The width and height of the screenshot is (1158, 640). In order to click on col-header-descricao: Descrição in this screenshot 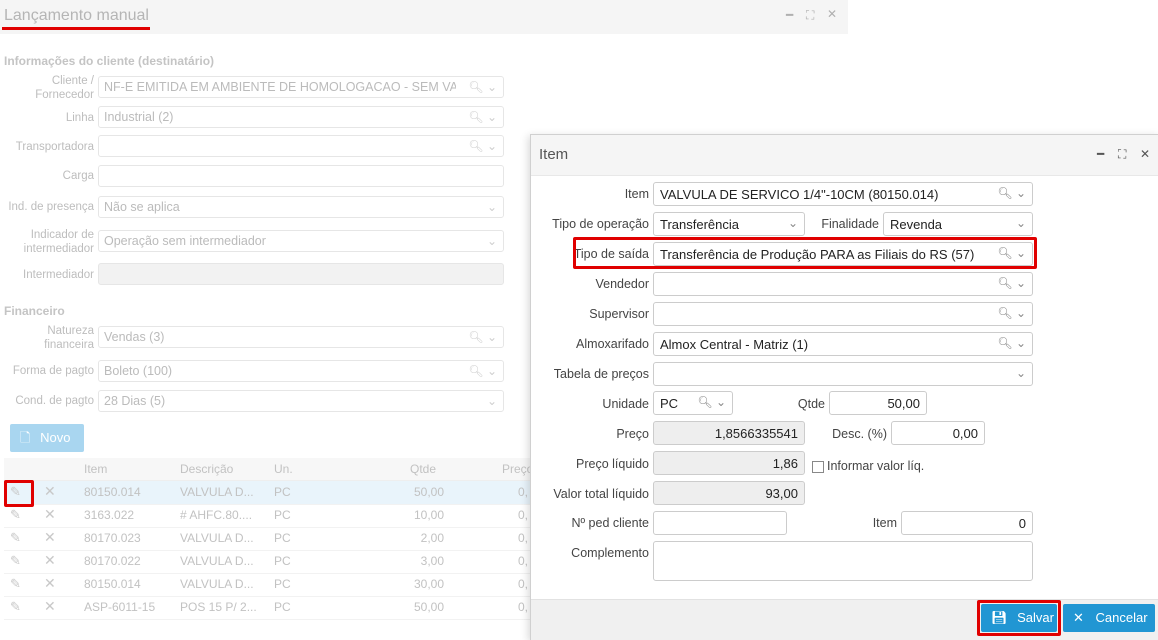, I will do `click(206, 469)`.